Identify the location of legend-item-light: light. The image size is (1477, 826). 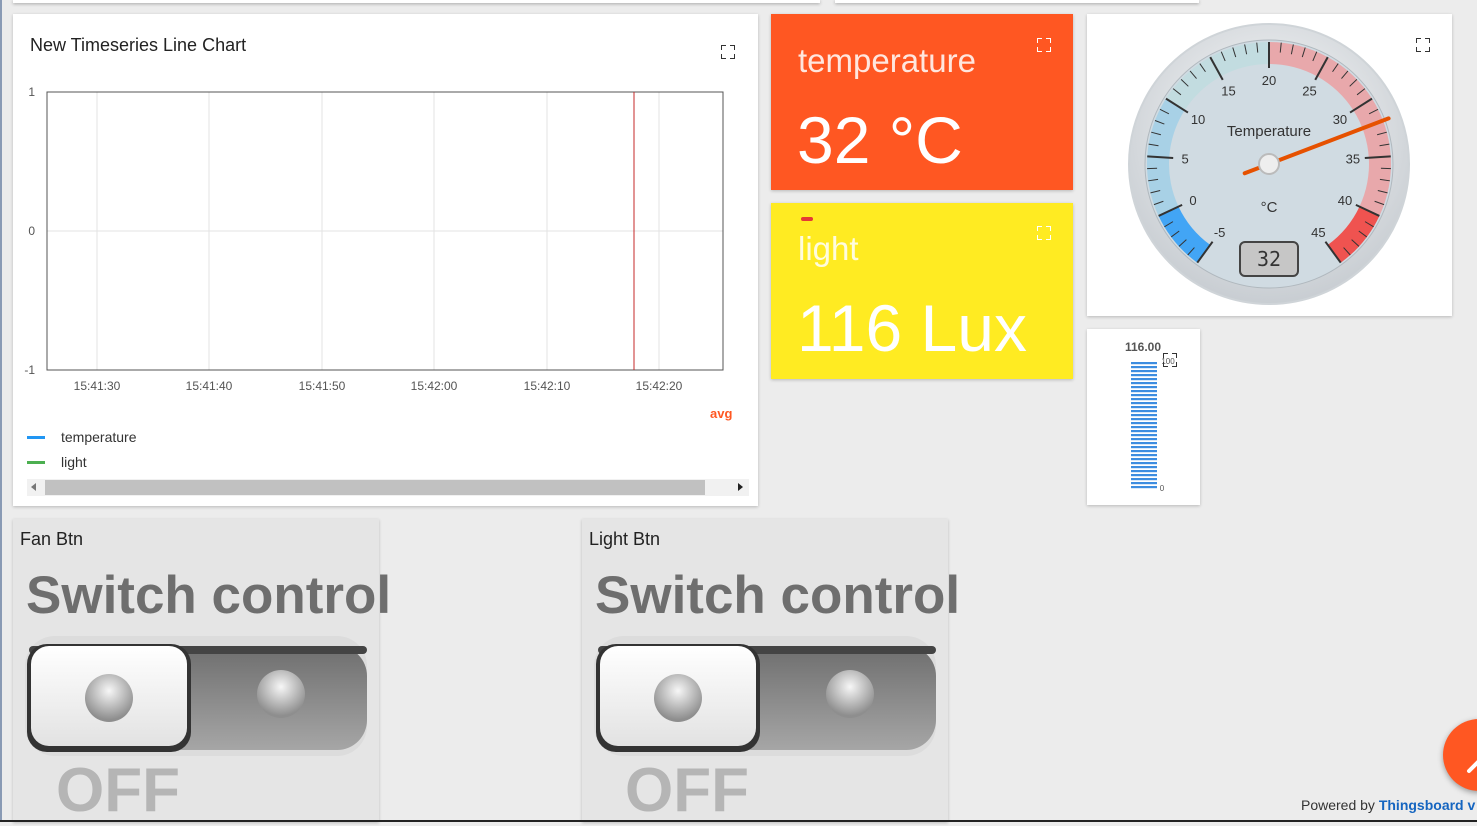
(57, 462).